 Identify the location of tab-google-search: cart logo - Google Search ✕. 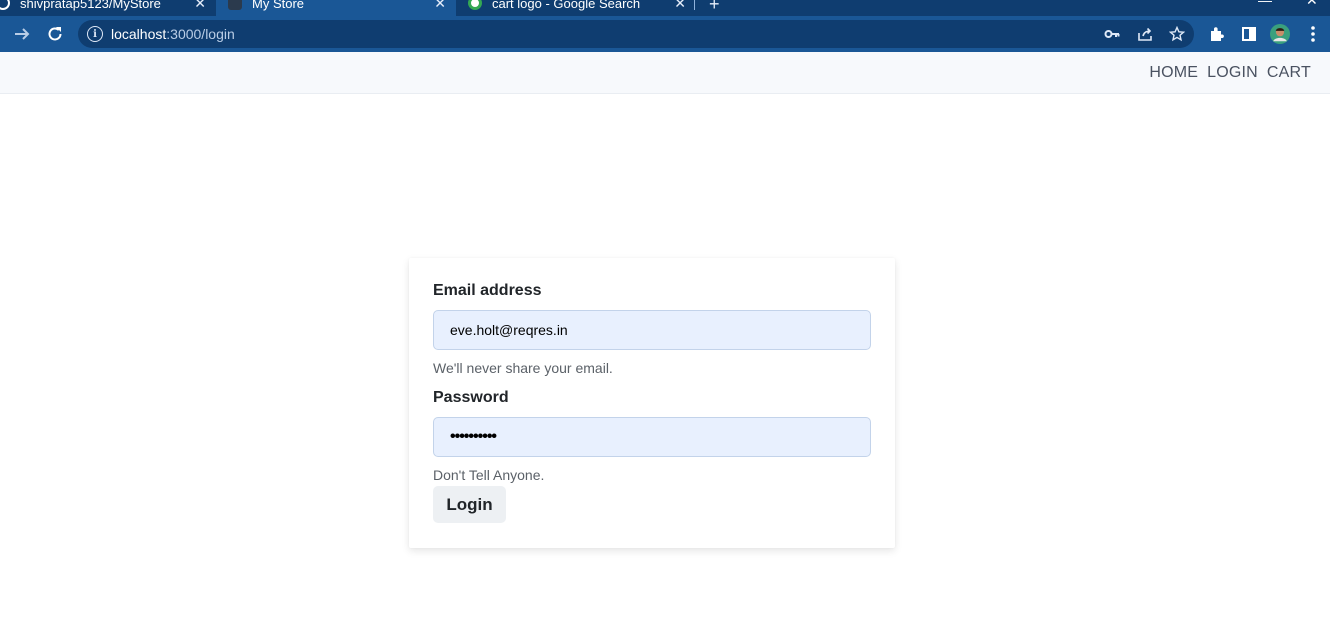
(576, 8).